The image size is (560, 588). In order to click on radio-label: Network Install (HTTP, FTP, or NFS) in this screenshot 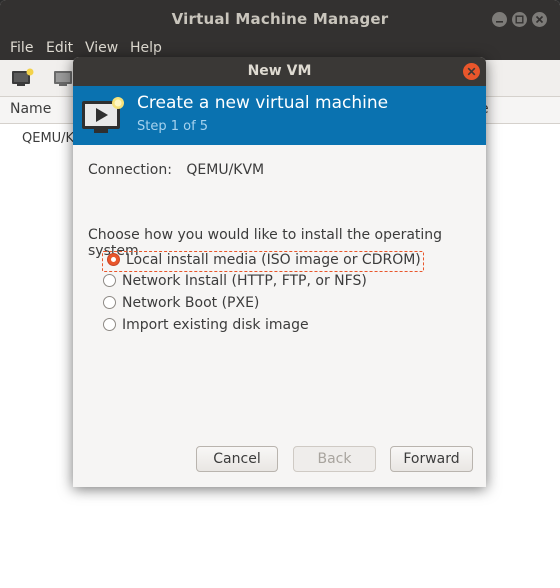, I will do `click(244, 281)`.